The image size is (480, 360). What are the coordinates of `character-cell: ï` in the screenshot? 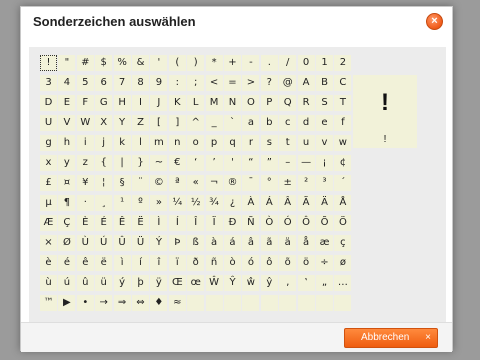 It's located at (177, 263).